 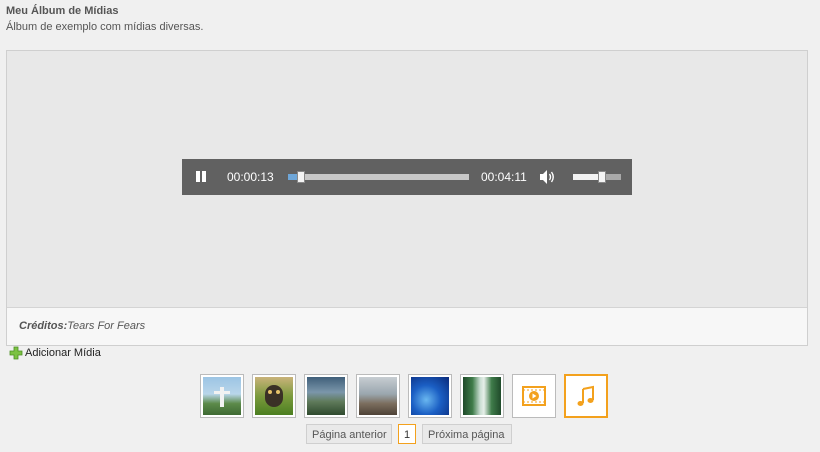 I want to click on music-note-icon, so click(x=587, y=397).